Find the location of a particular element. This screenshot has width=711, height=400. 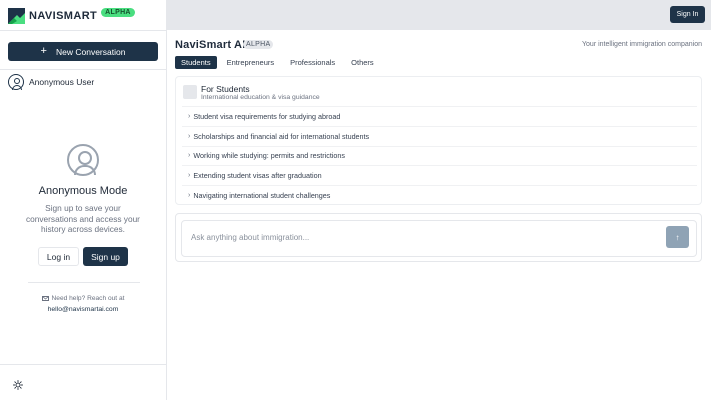

help-email-link: hello@navismartai.com is located at coordinates (83, 309).